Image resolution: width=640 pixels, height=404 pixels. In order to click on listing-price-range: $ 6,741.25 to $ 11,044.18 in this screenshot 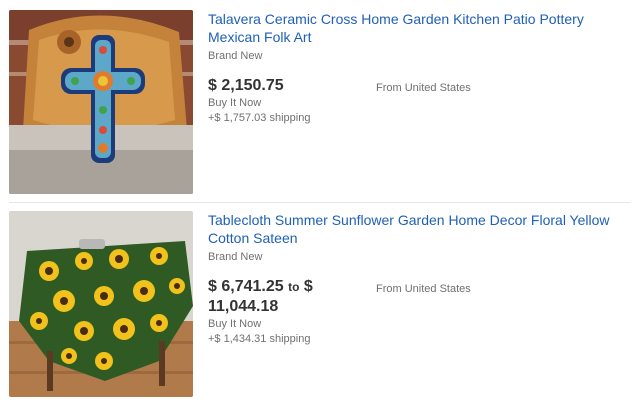, I will do `click(283, 296)`.